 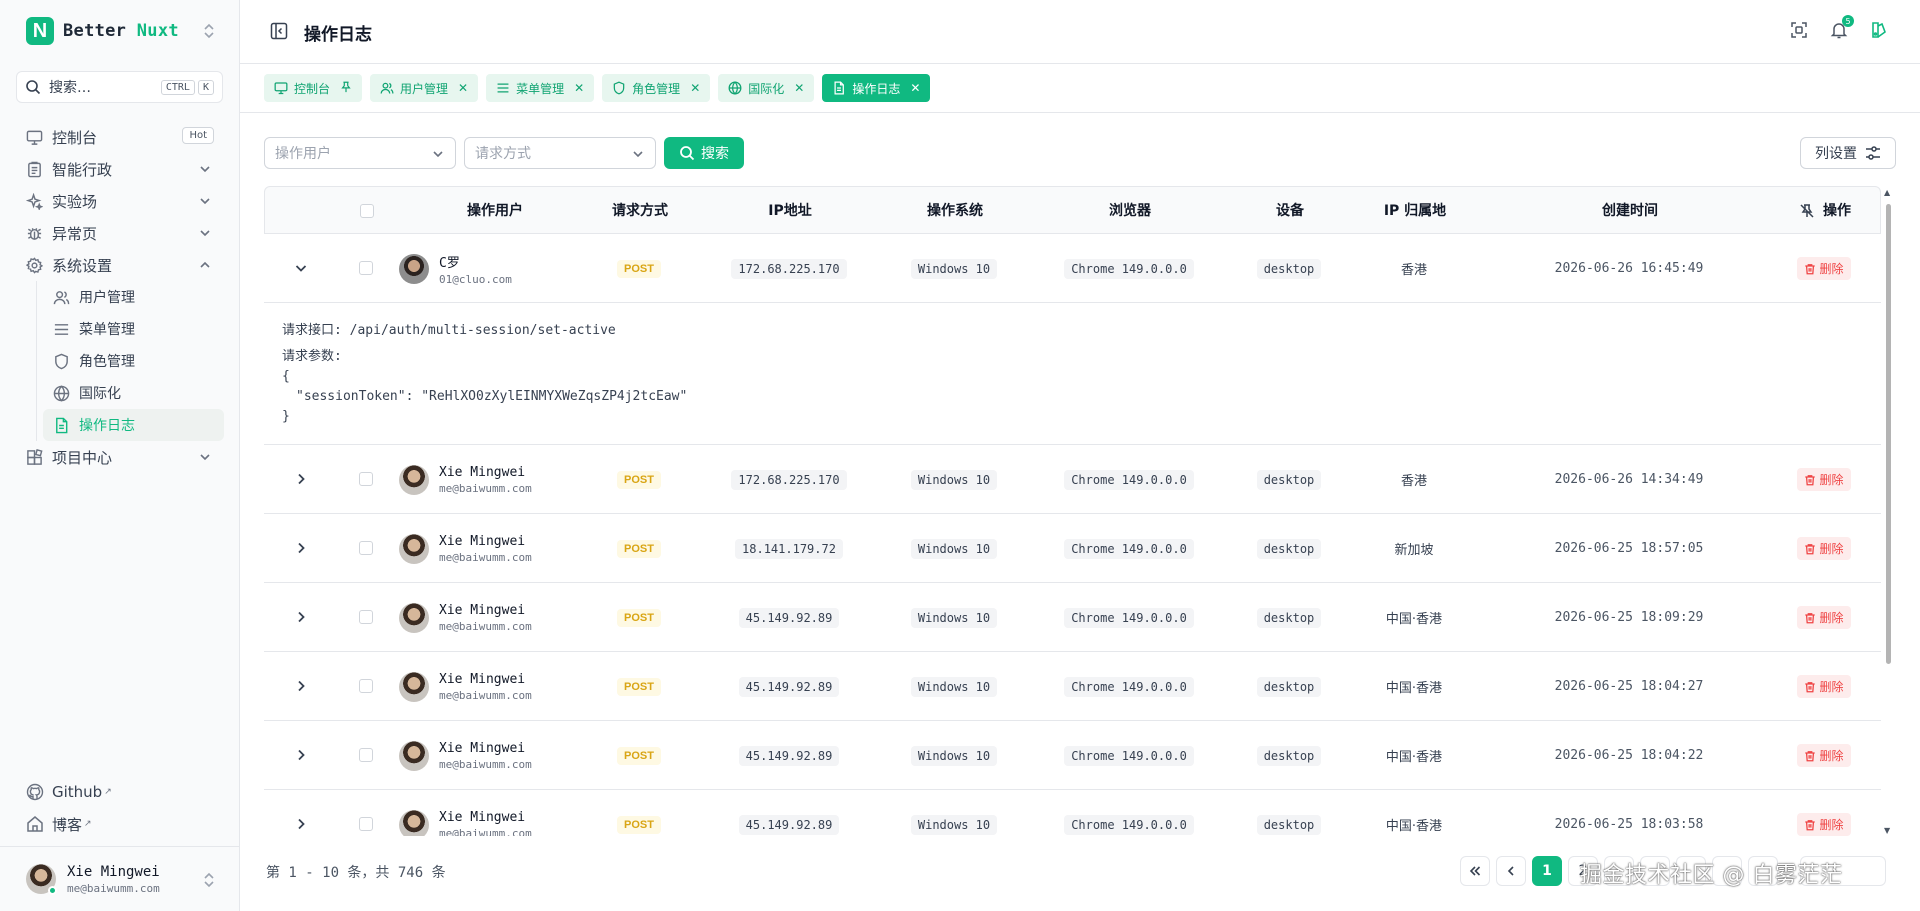 What do you see at coordinates (656, 88) in the screenshot?
I see `tab-roles: 角色管理 ✕` at bounding box center [656, 88].